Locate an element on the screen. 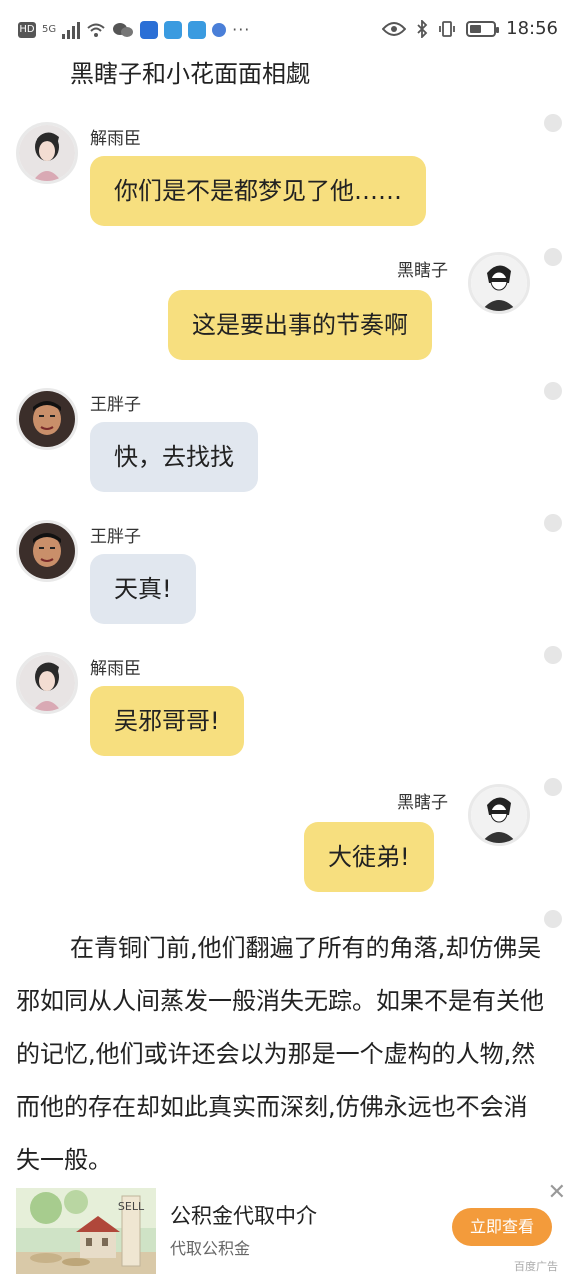 This screenshot has height=1280, width=576. ad-title: 公积金代取中介 is located at coordinates (243, 1215).